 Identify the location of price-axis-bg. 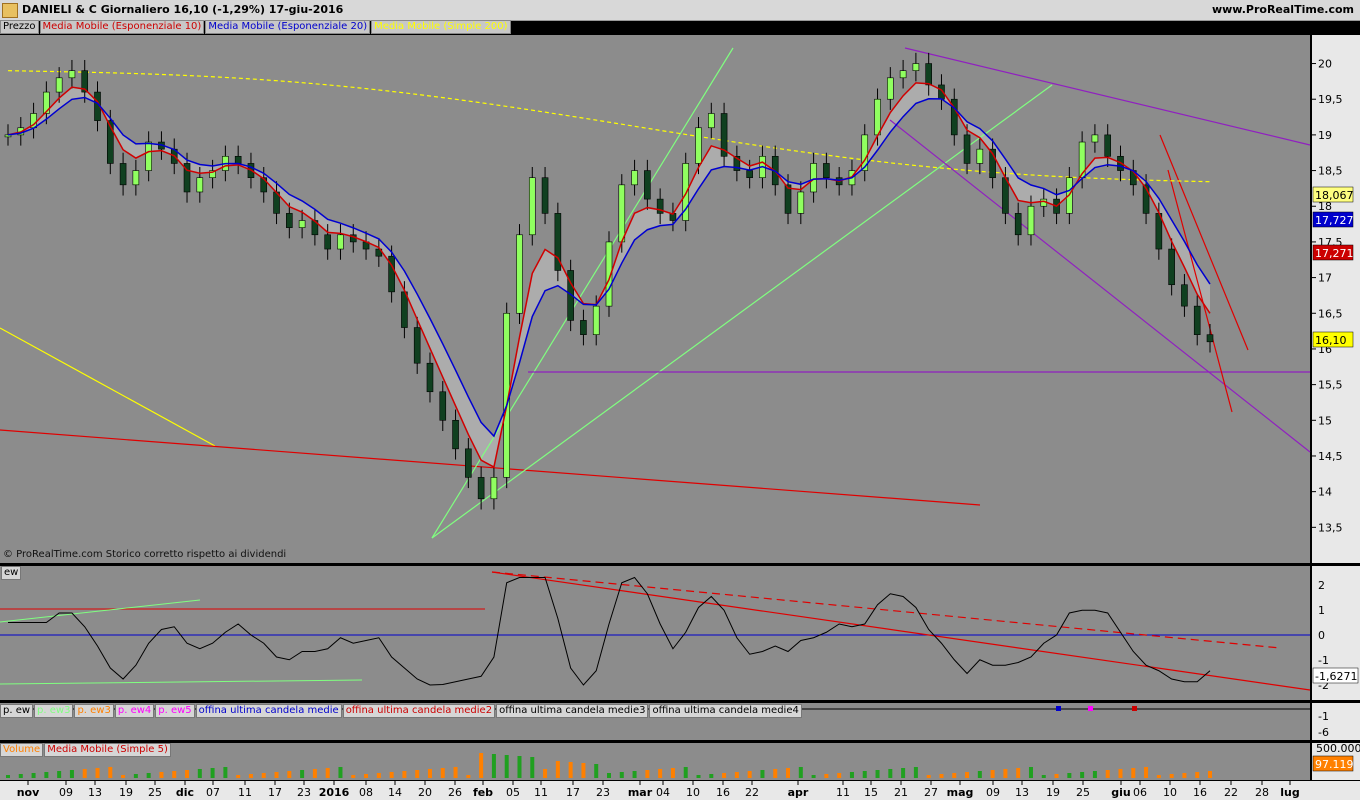
(1336, 299).